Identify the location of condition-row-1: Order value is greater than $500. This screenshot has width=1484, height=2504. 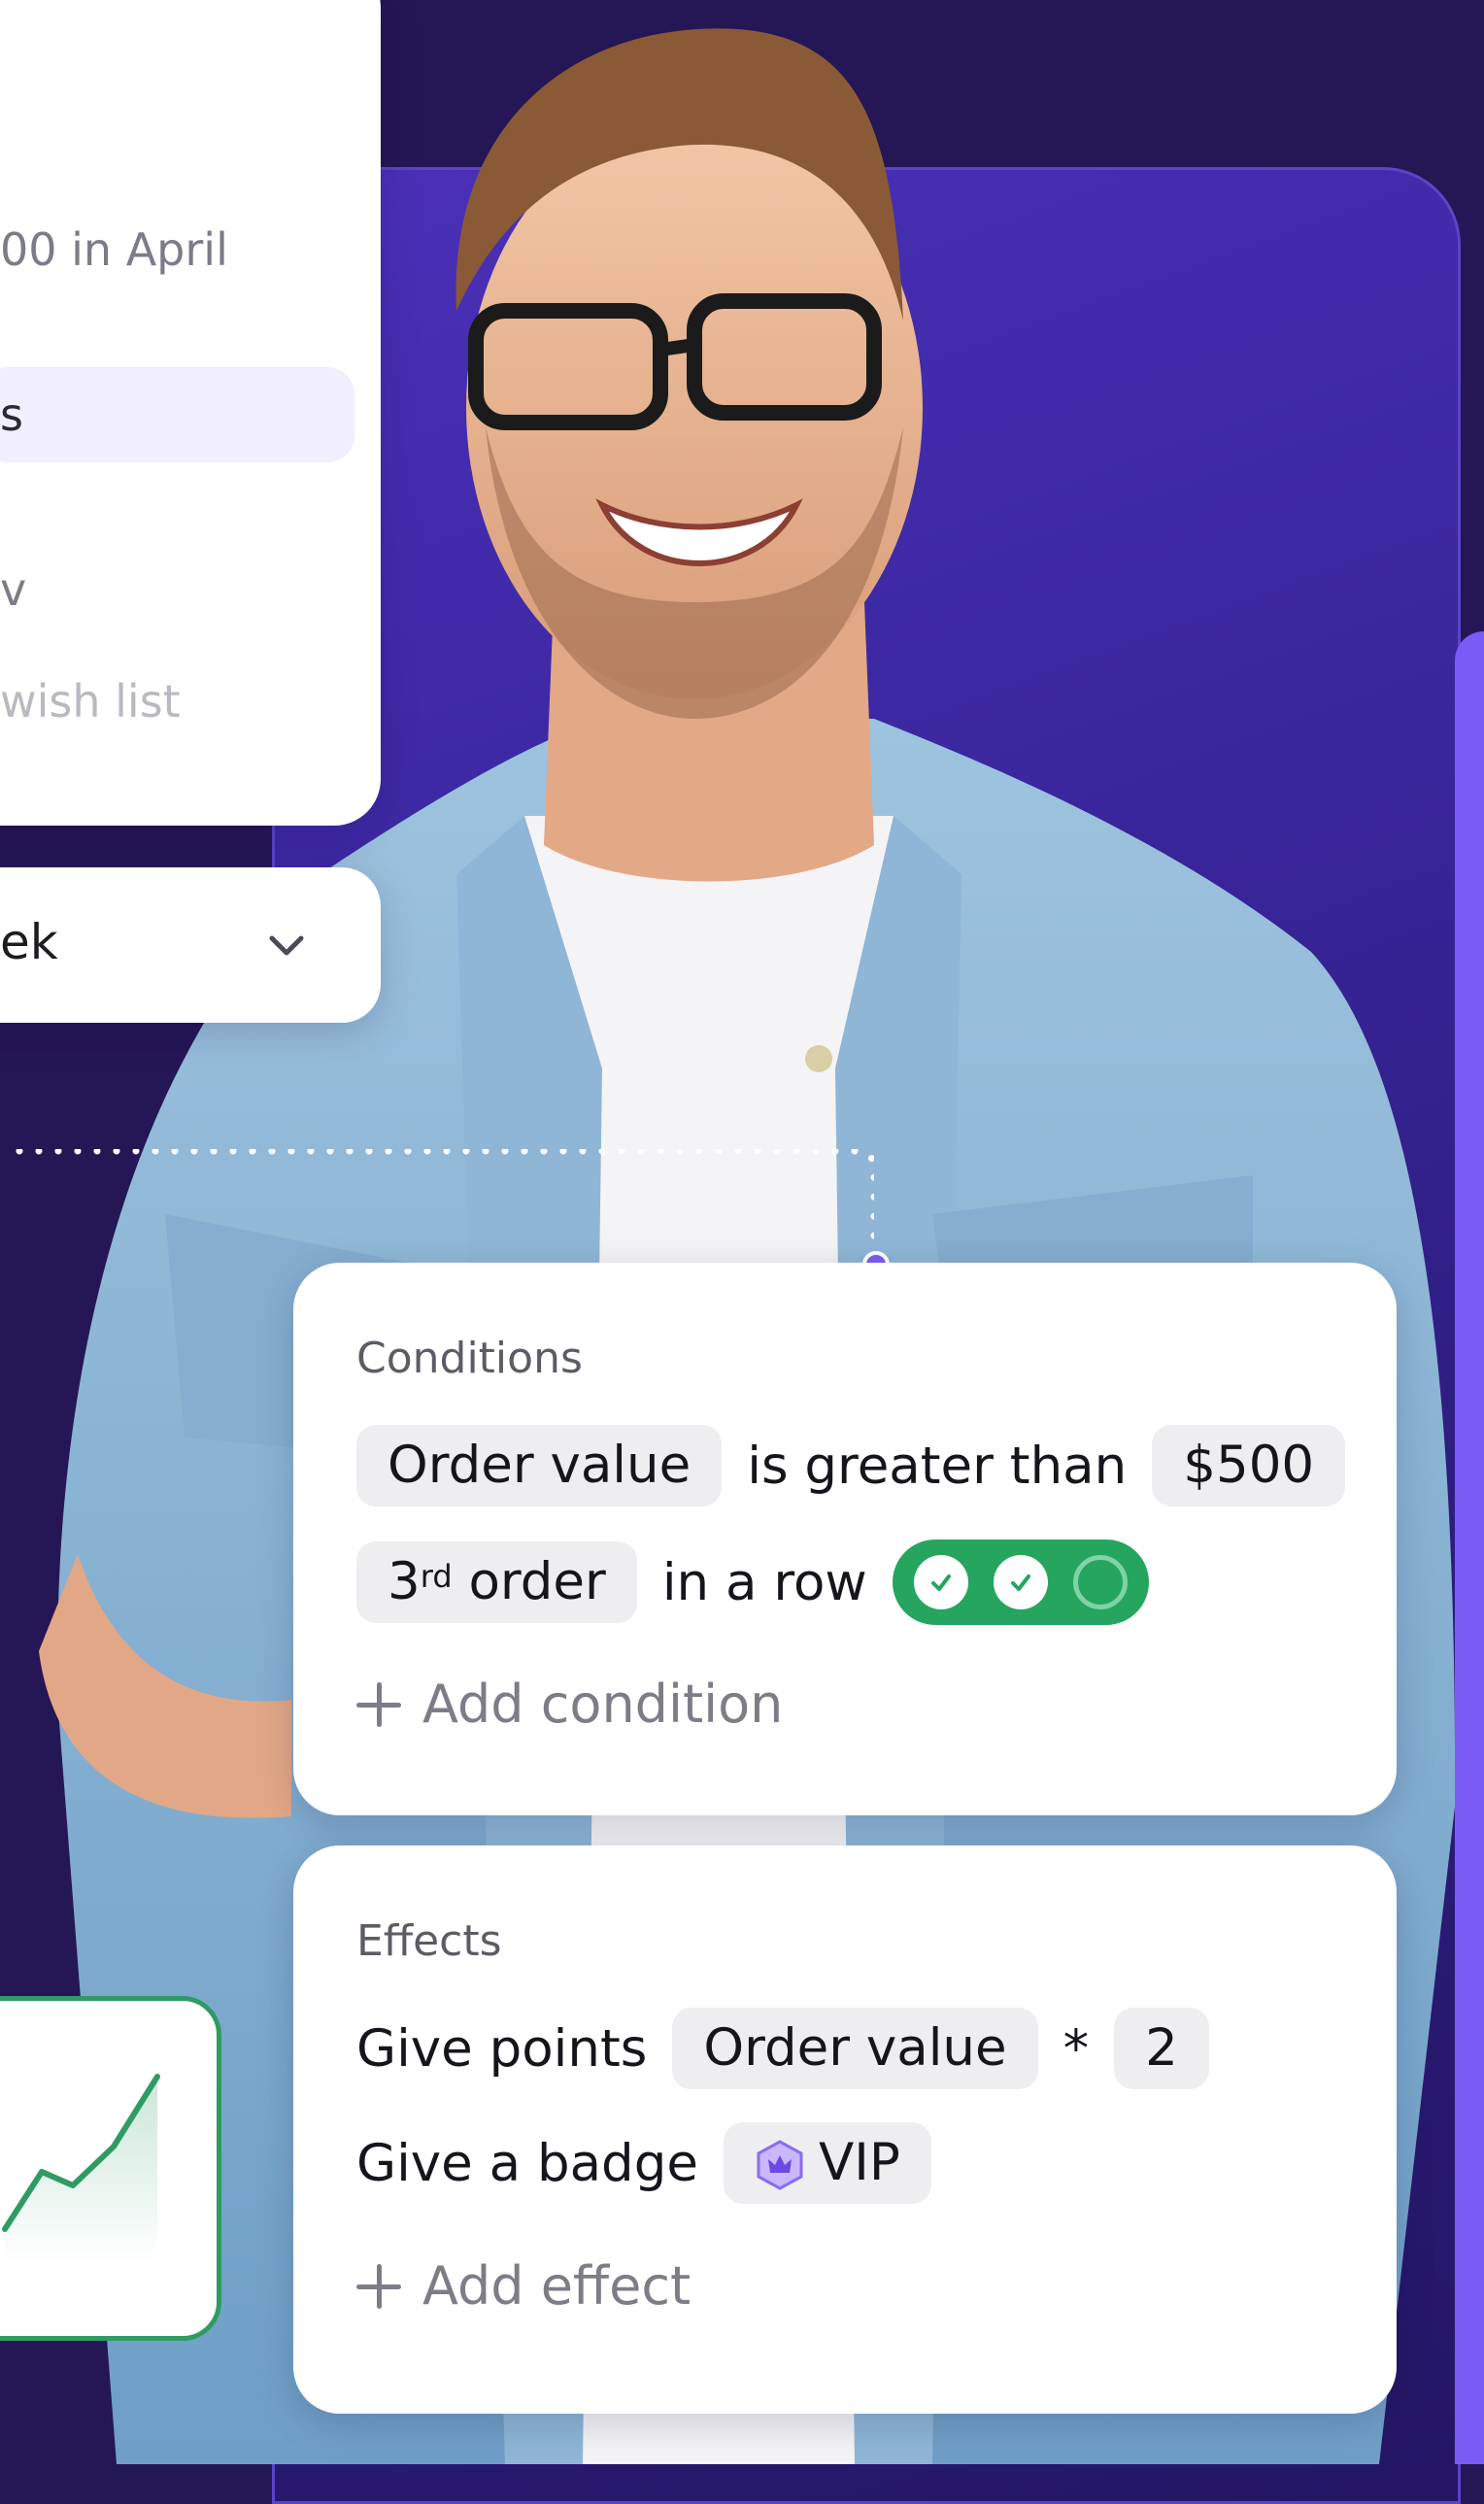
(851, 1465).